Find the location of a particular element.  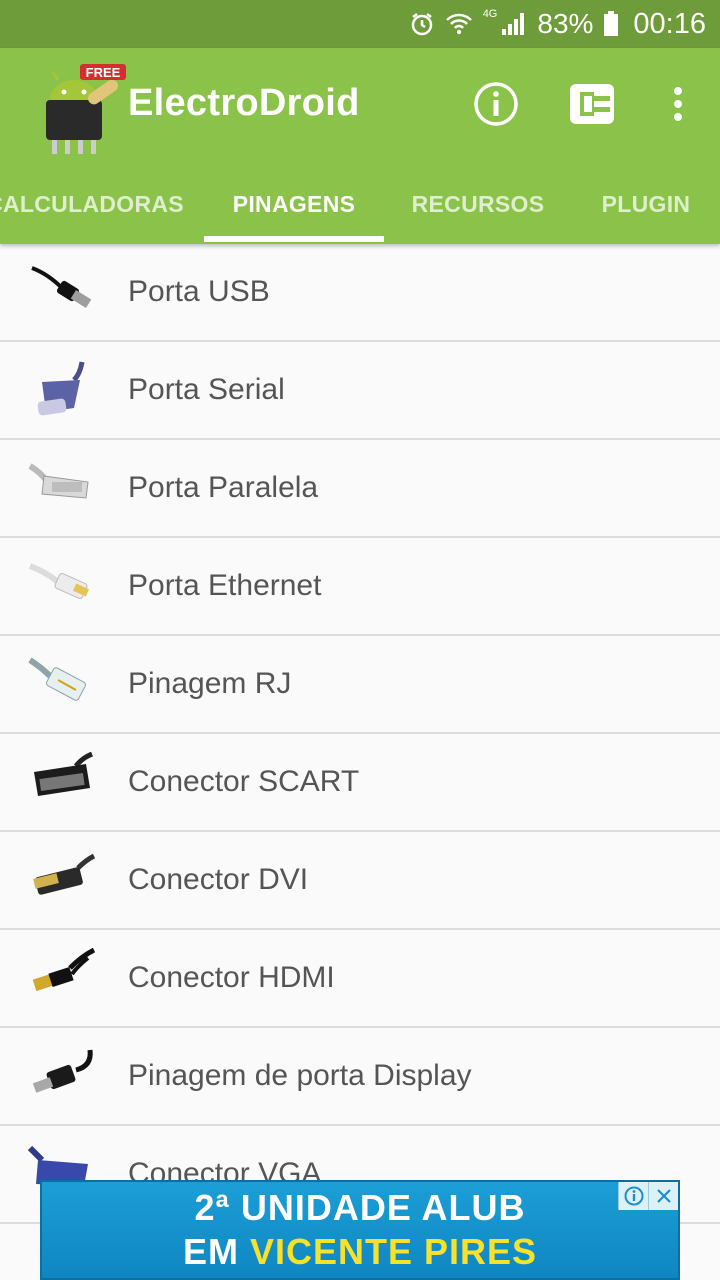

list-item-porta-ethernet: Porta Ethernet is located at coordinates (360, 587).